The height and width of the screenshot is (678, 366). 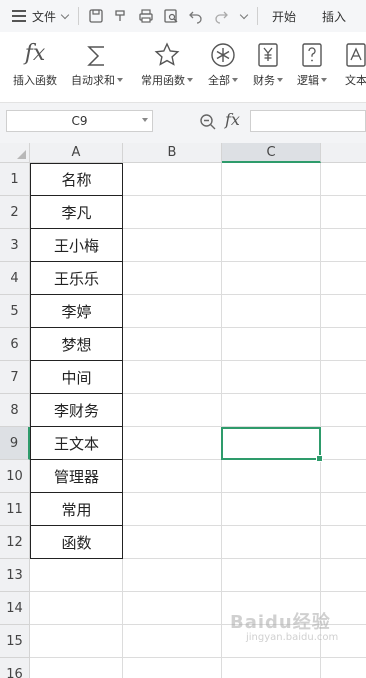 I want to click on row-header-5: 5, so click(x=15, y=311).